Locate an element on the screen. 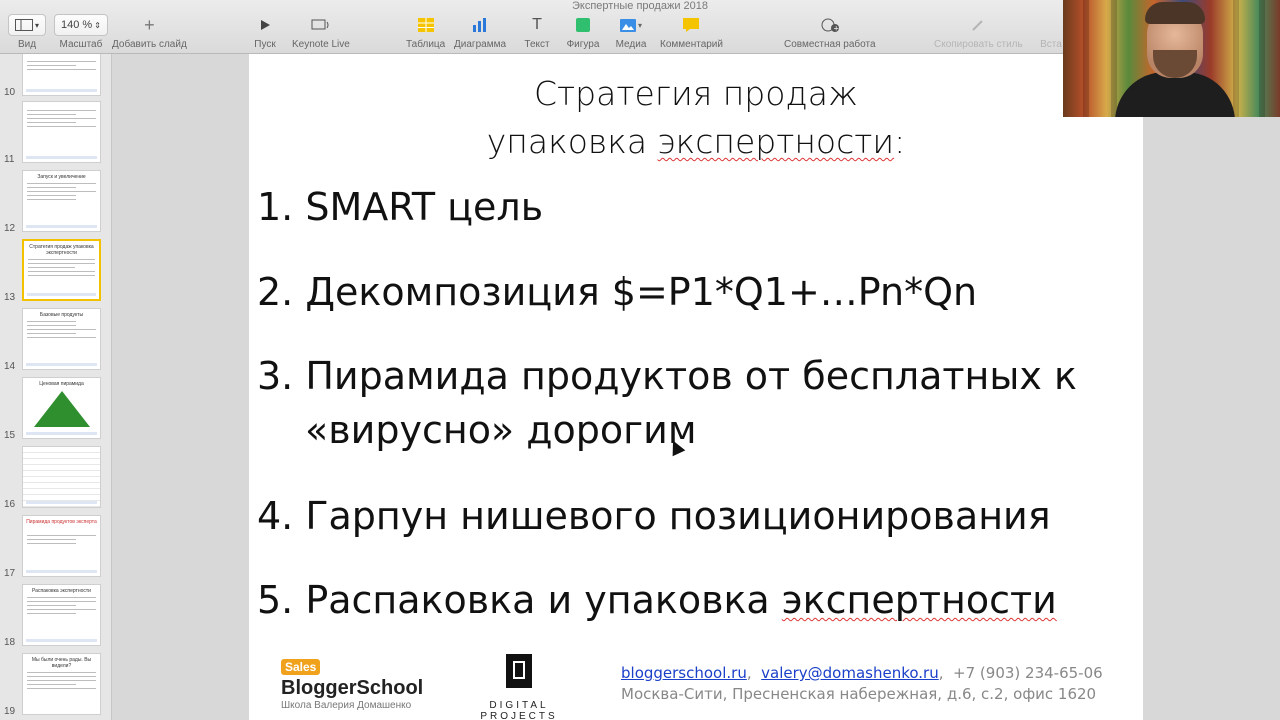 The width and height of the screenshot is (1280, 720). shape-label: Фигура is located at coordinates (583, 44).